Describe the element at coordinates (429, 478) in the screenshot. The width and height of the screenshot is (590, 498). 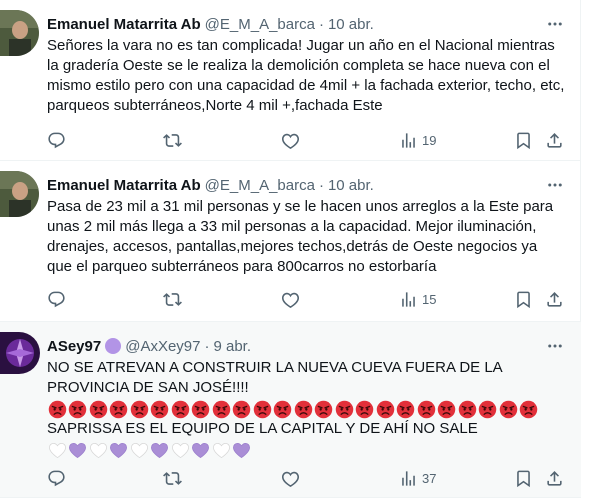
I see `views-count: 37` at that location.